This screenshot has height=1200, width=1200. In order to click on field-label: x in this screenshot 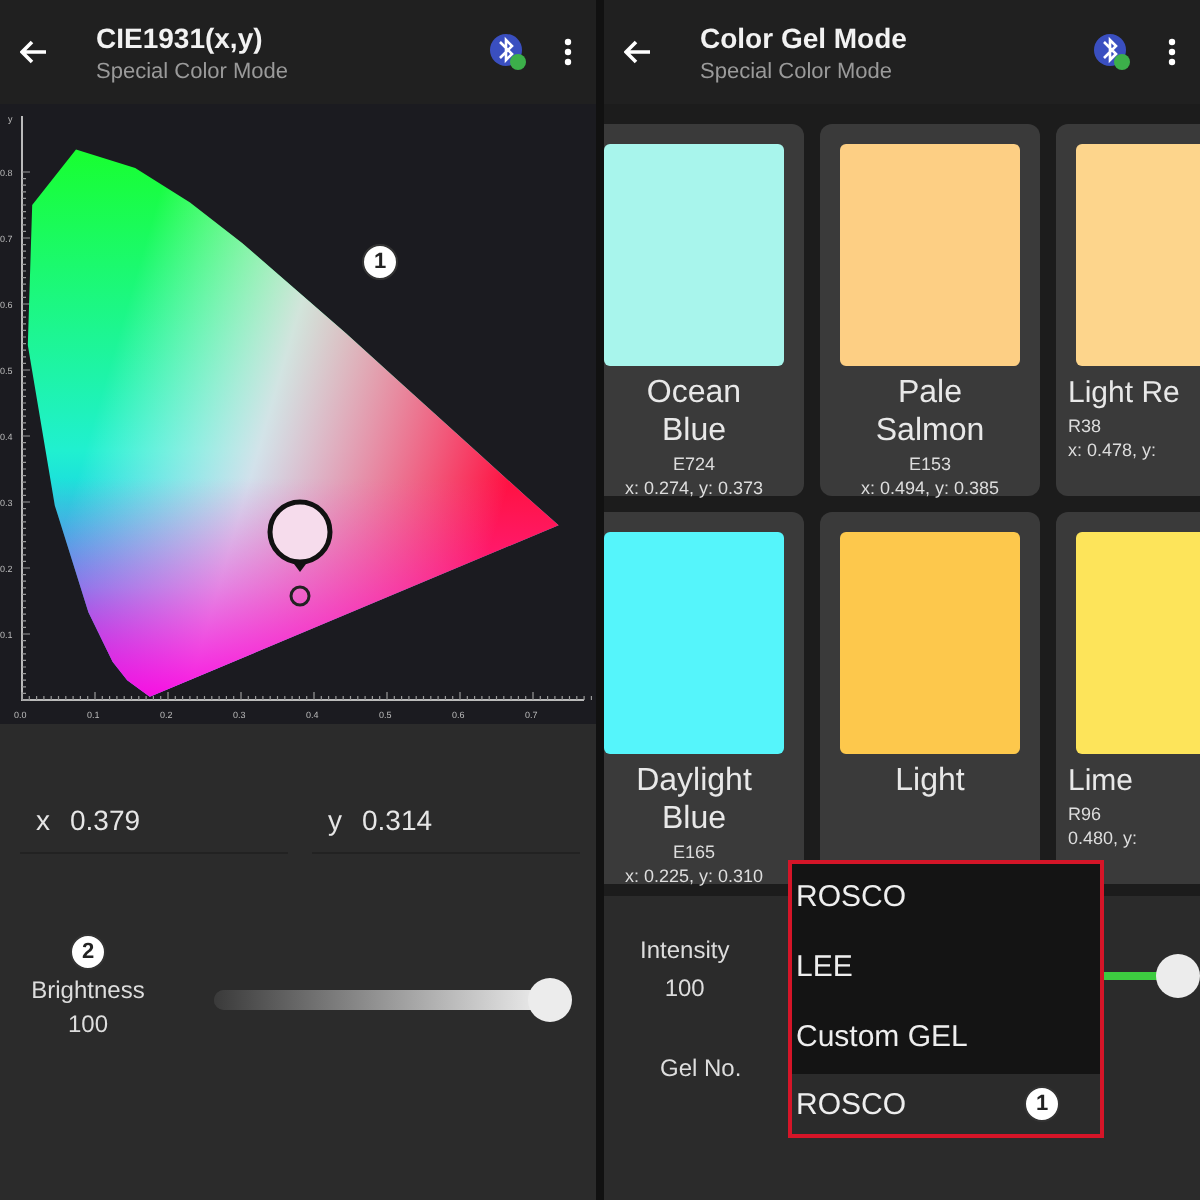, I will do `click(43, 820)`.